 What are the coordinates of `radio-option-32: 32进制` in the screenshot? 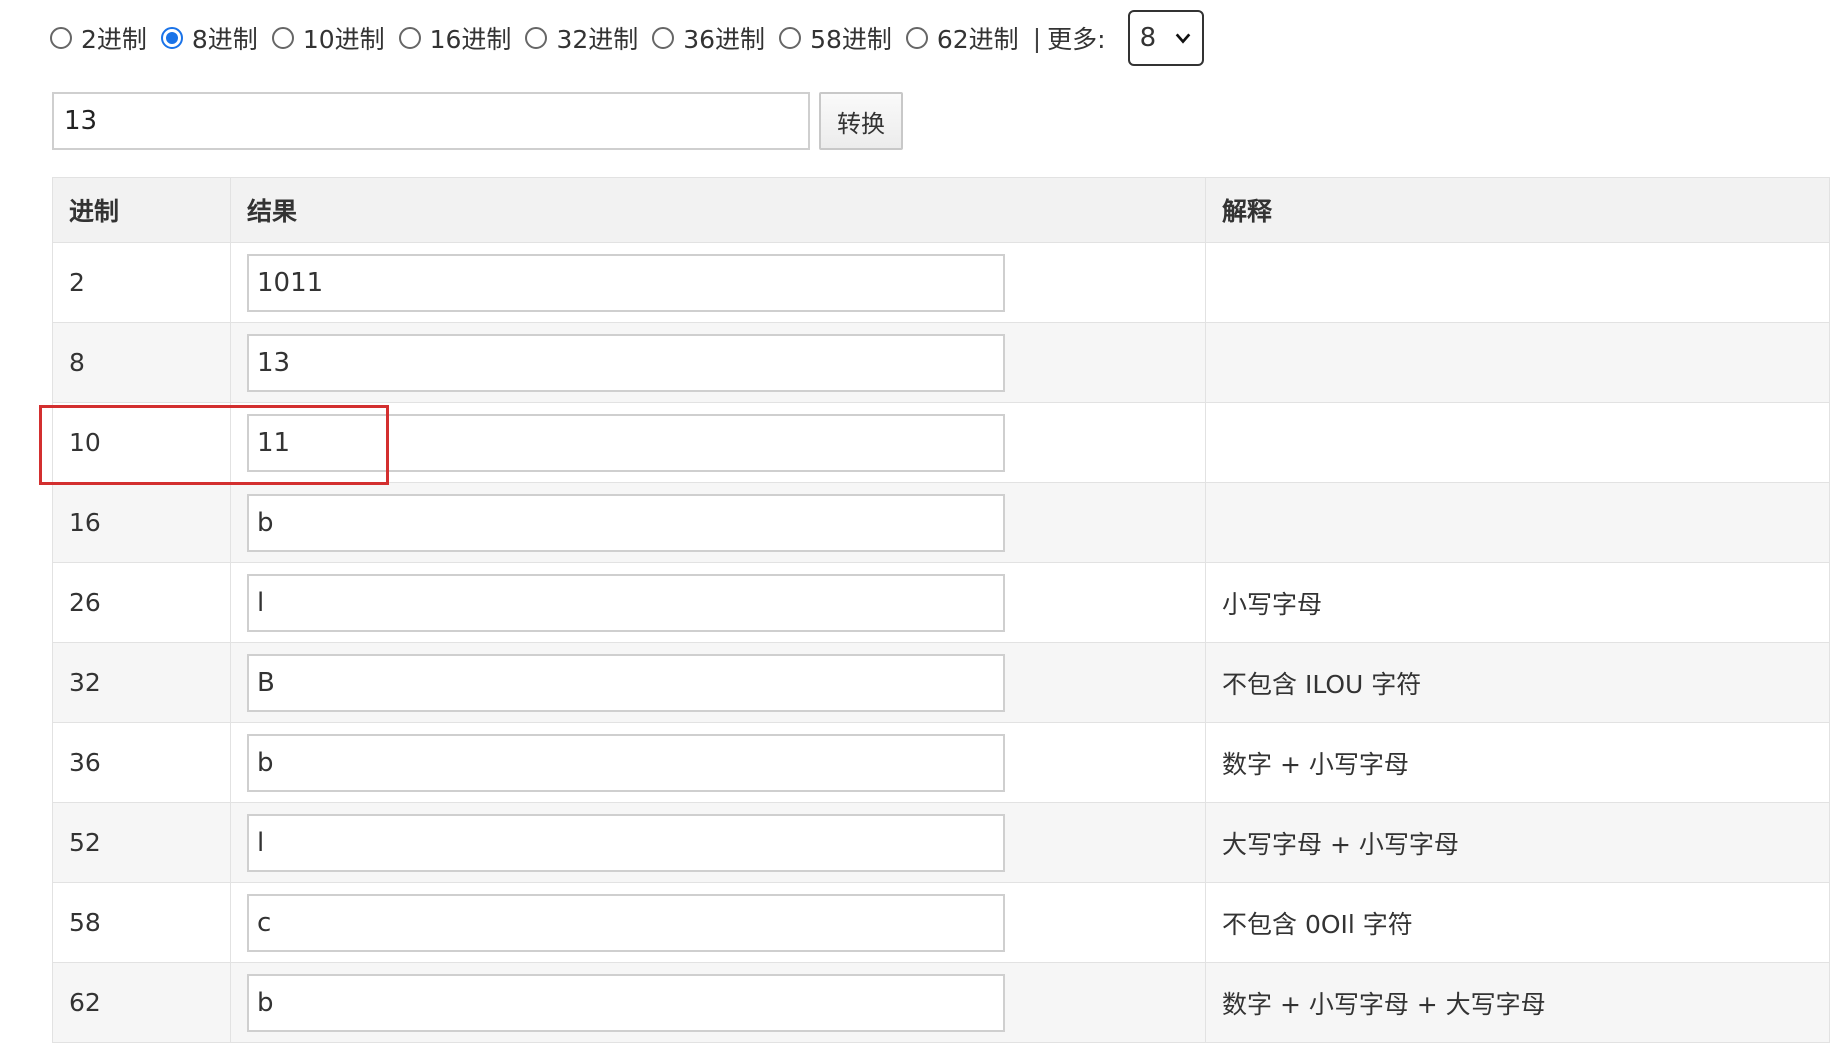 It's located at (581, 38).